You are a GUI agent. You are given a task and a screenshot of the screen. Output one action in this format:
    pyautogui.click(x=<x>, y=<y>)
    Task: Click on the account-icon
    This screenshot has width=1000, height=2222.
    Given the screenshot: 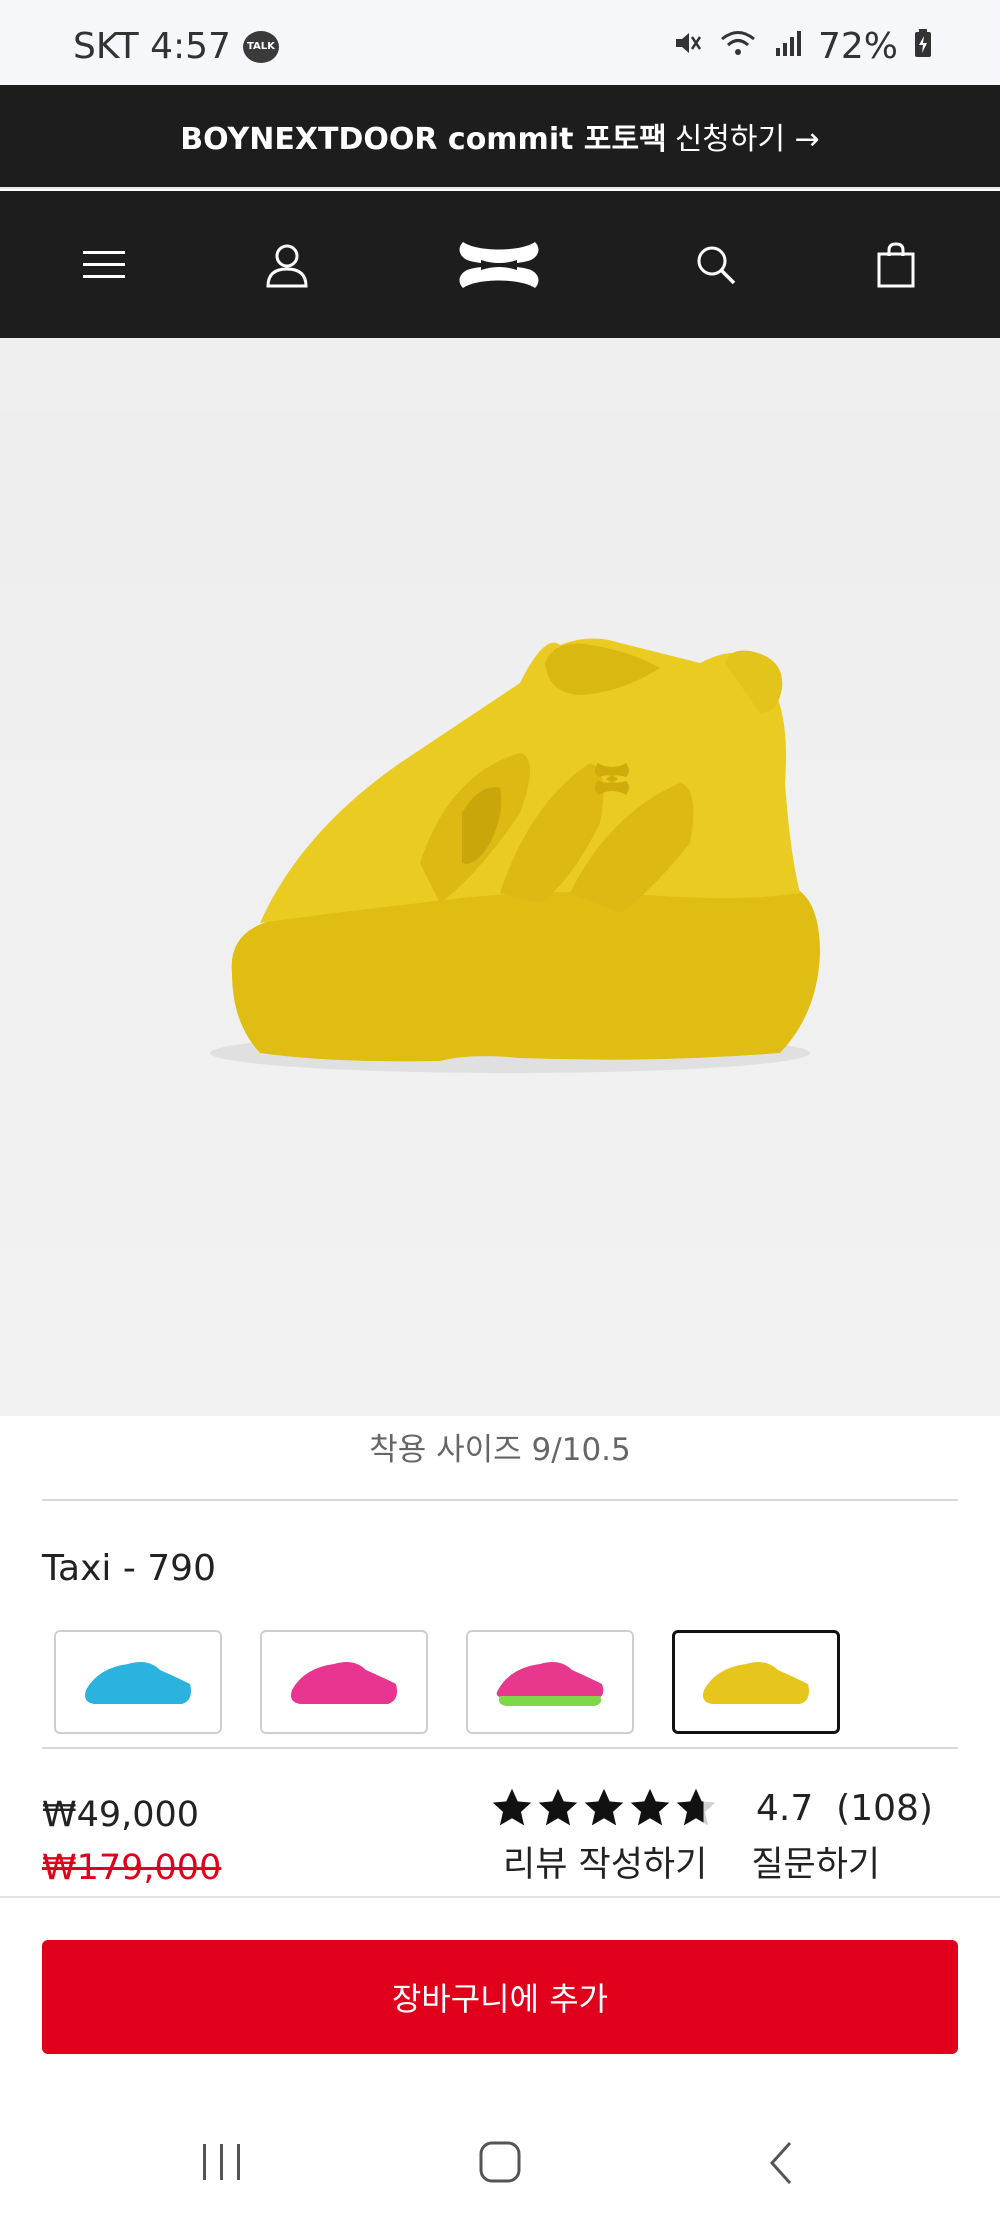 What is the action you would take?
    pyautogui.click(x=287, y=265)
    